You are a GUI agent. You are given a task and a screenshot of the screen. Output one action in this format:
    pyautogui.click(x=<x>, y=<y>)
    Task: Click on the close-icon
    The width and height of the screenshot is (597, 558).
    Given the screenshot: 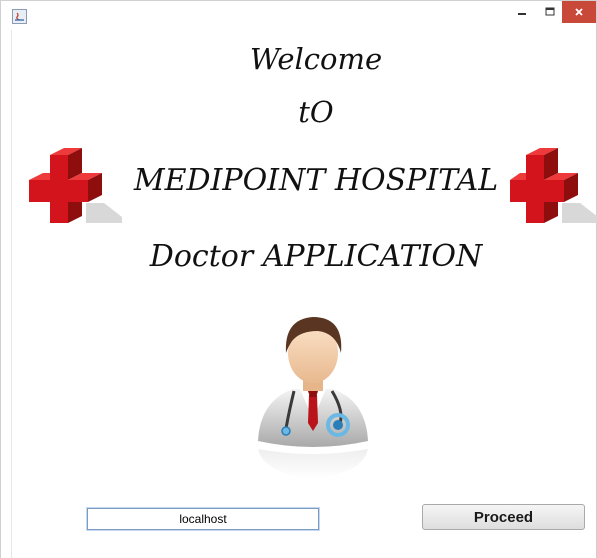 What is the action you would take?
    pyautogui.click(x=579, y=12)
    